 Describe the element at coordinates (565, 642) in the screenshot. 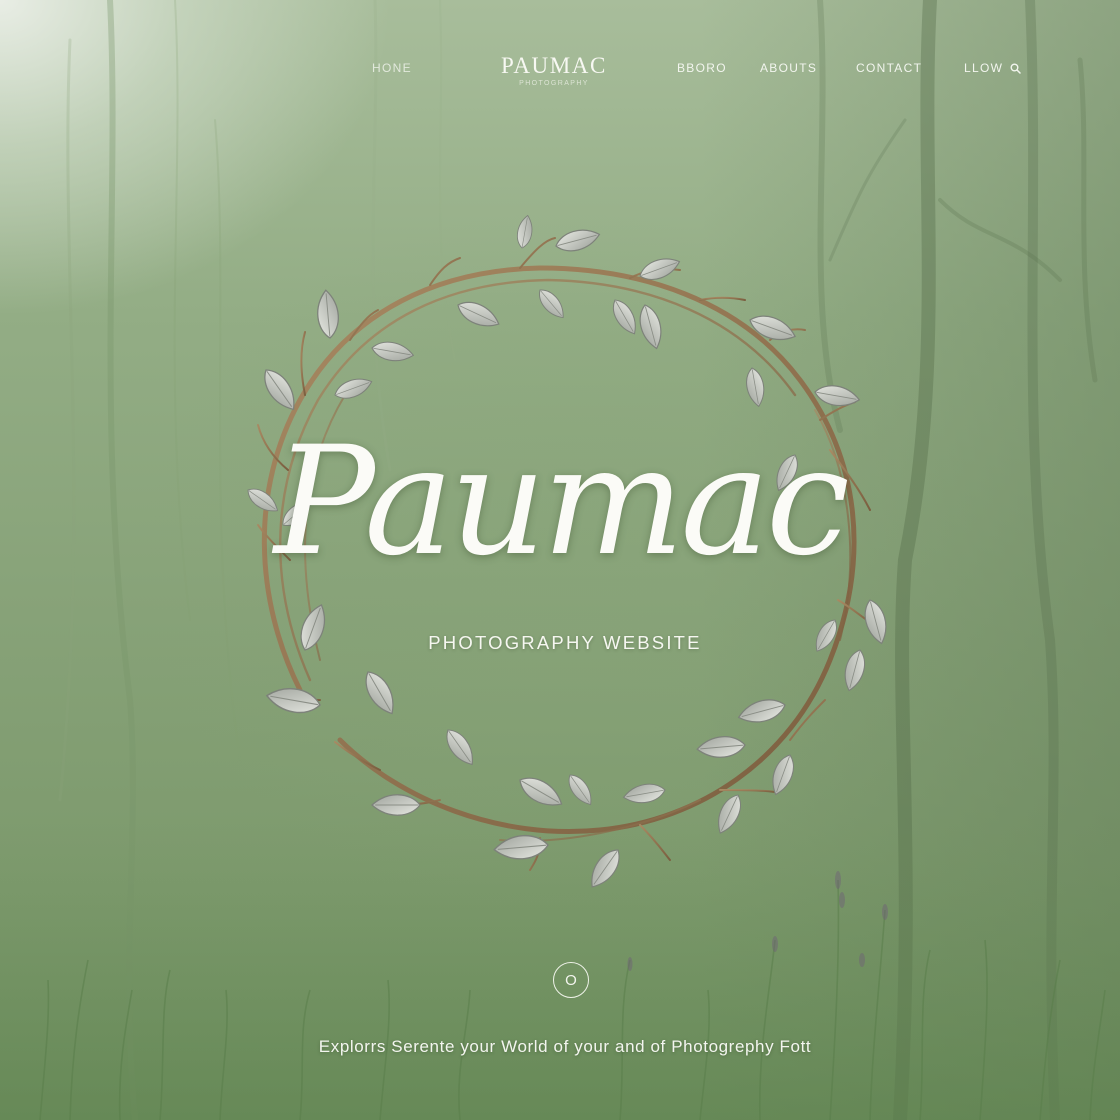

I see `hero-subtitle: PHOTOGRAPHY WEBSITE` at that location.